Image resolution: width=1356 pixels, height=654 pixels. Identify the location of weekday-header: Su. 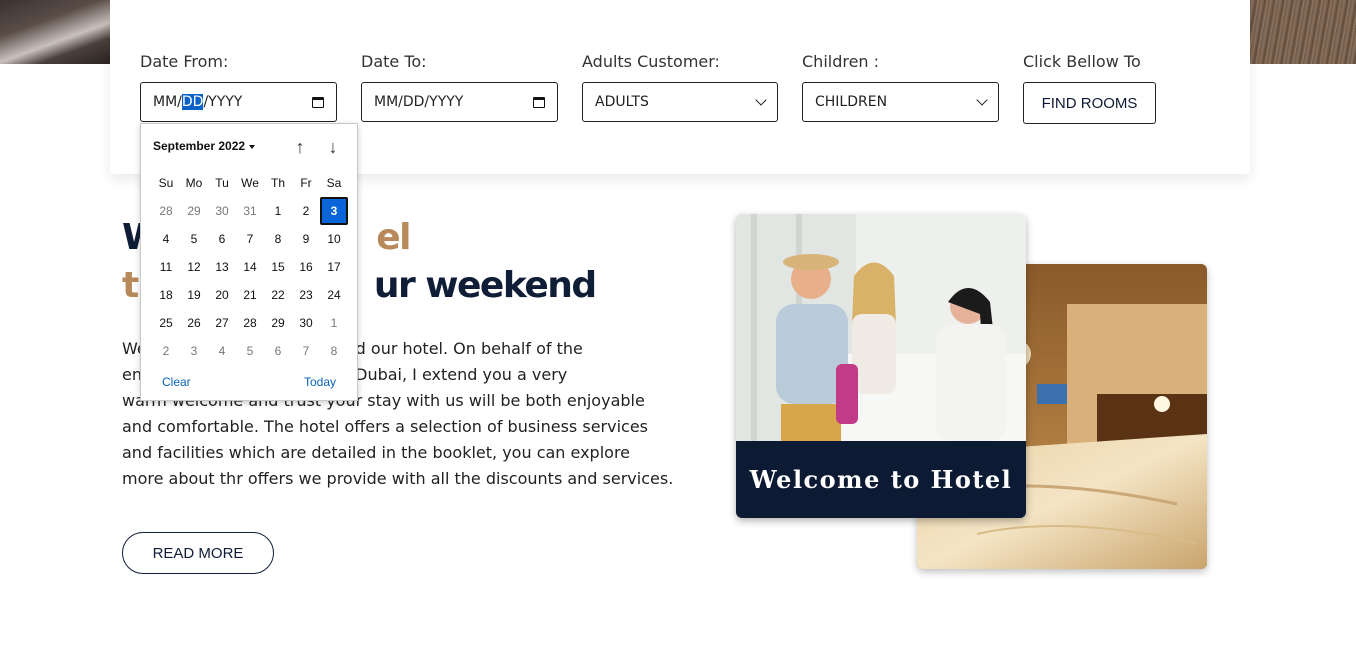
(166, 183).